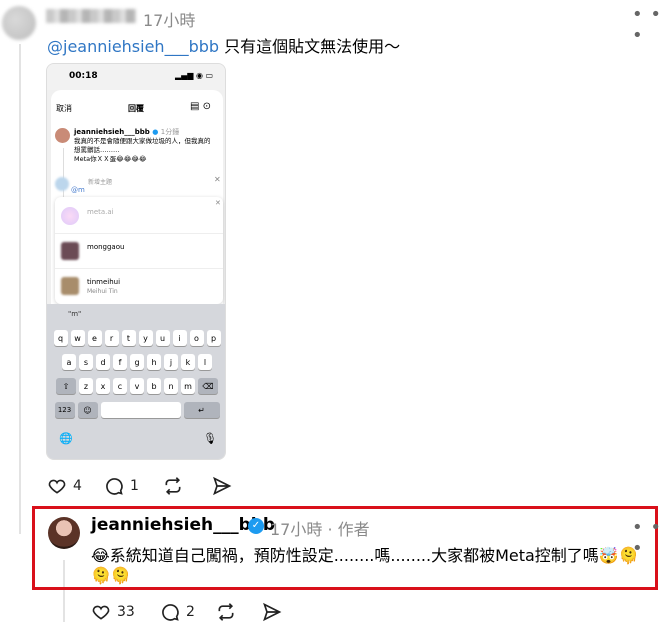  Describe the element at coordinates (201, 106) in the screenshot. I see `draft-more-icons: ▤ ⊙` at that location.